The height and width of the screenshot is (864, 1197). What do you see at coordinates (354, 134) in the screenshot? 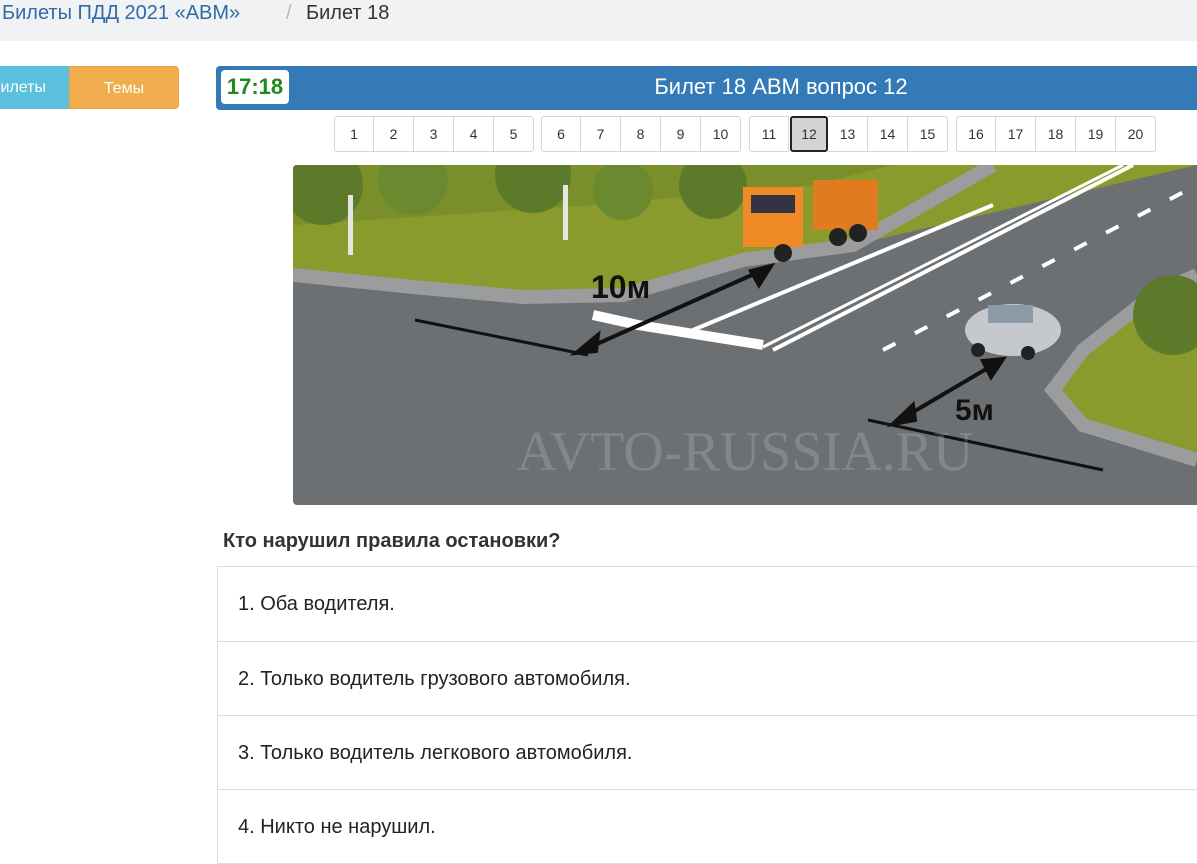
I see `page-button: 1` at bounding box center [354, 134].